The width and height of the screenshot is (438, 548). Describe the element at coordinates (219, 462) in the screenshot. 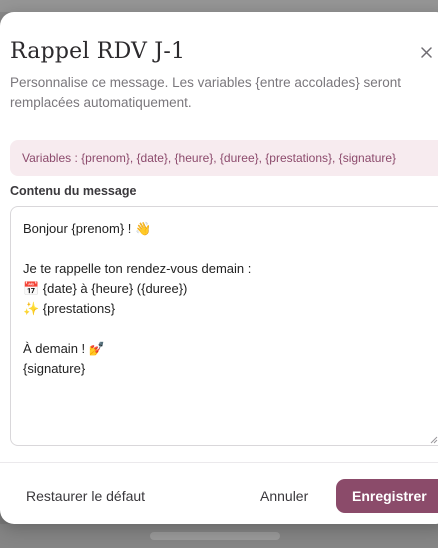

I see `footer-divider` at that location.